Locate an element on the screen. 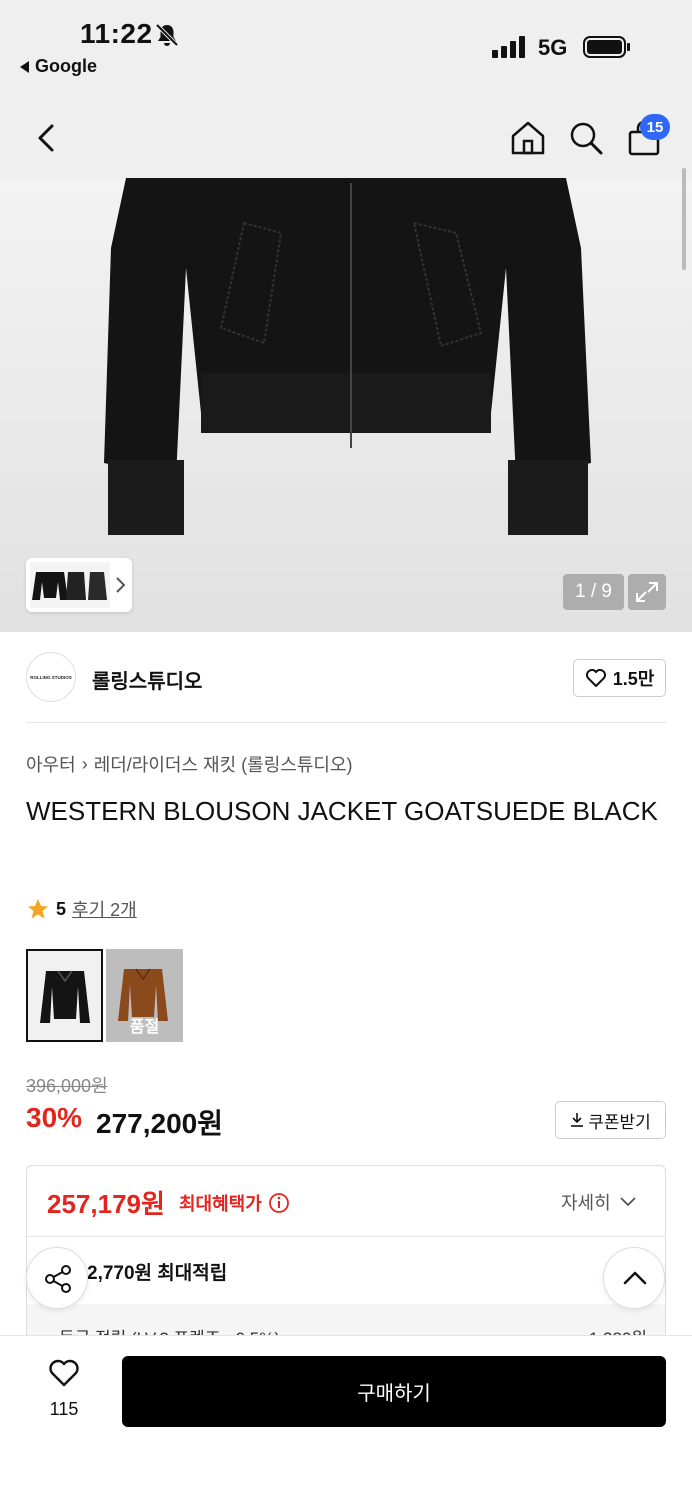  color-option-black is located at coordinates (64, 995).